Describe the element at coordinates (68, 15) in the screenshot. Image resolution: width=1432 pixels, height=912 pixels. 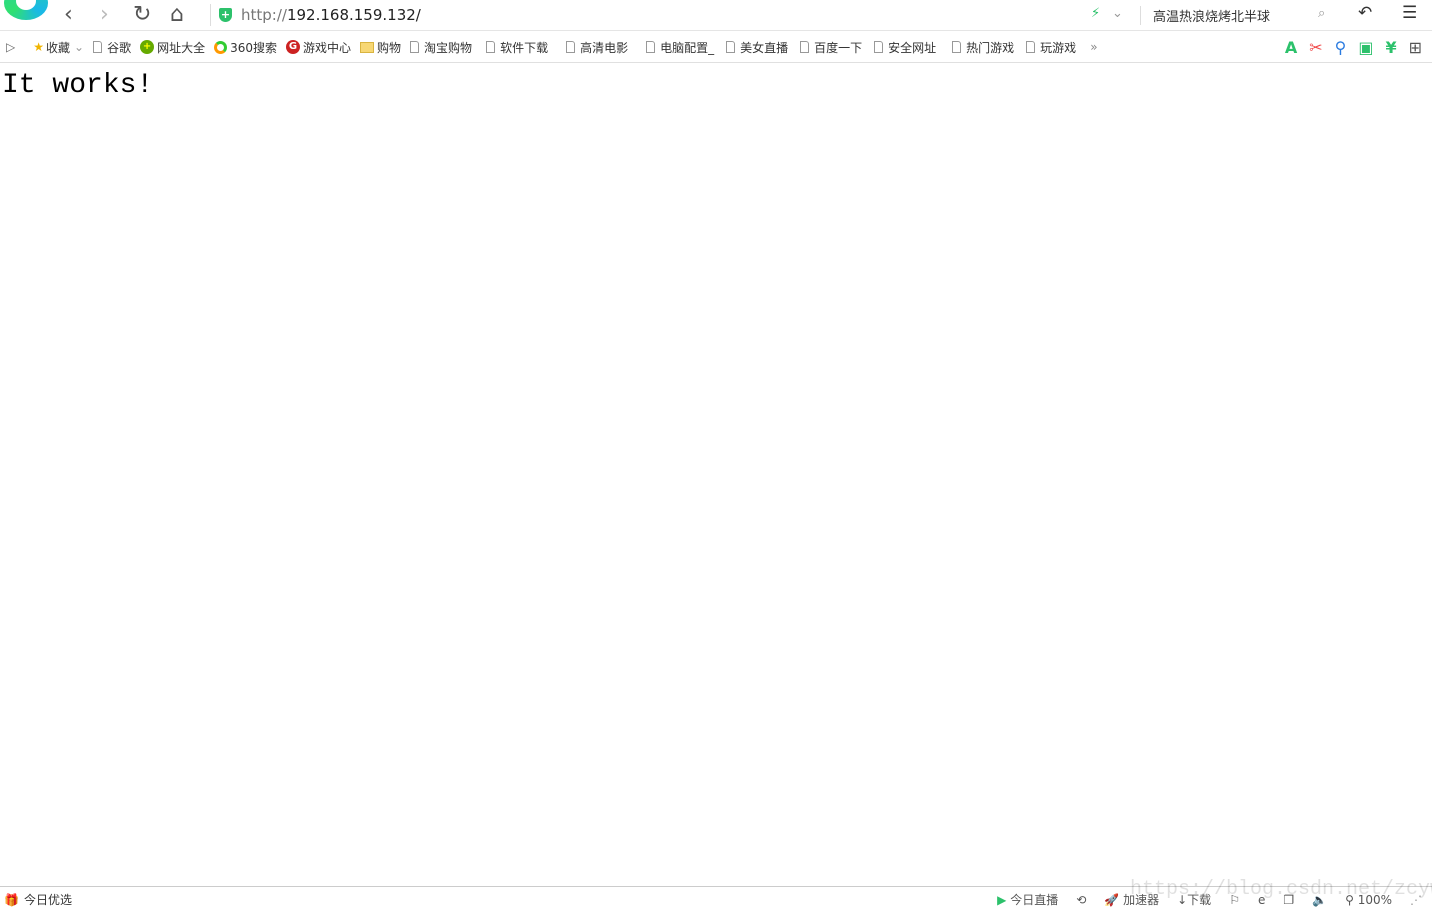
I see `back-button: ‹` at that location.